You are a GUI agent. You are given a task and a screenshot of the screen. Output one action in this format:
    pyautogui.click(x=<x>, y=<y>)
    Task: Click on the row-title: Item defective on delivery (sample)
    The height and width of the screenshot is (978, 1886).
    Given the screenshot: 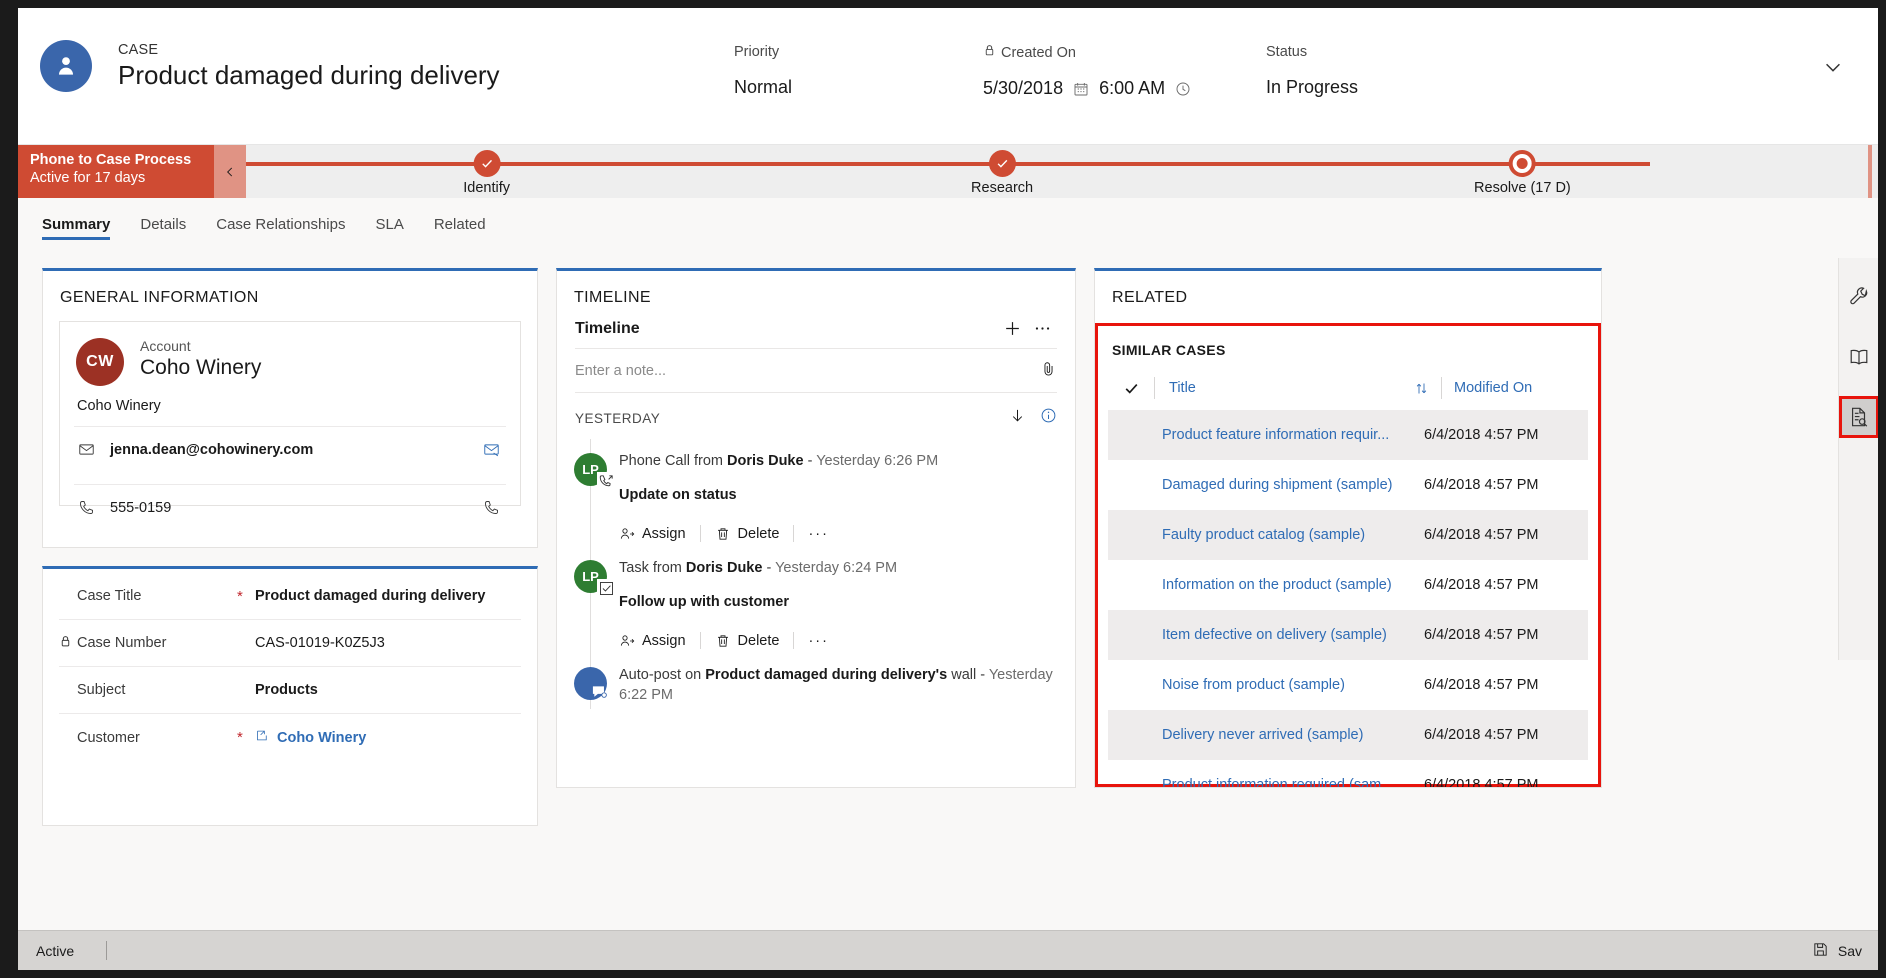 What is the action you would take?
    pyautogui.click(x=1286, y=635)
    